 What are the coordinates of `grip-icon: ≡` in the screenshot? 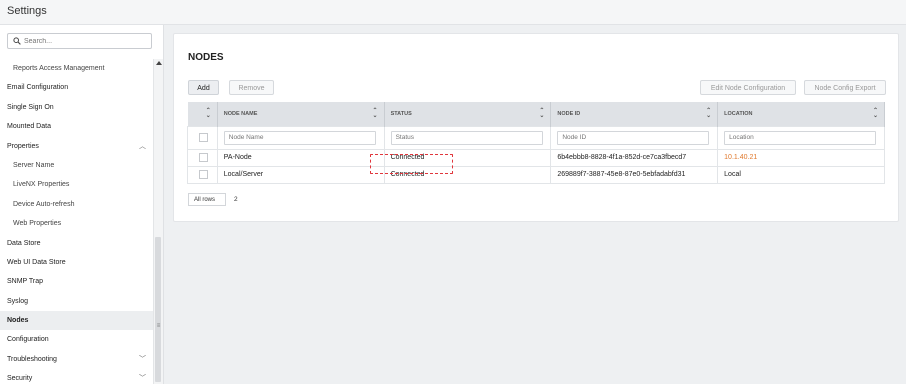 It's located at (158, 326).